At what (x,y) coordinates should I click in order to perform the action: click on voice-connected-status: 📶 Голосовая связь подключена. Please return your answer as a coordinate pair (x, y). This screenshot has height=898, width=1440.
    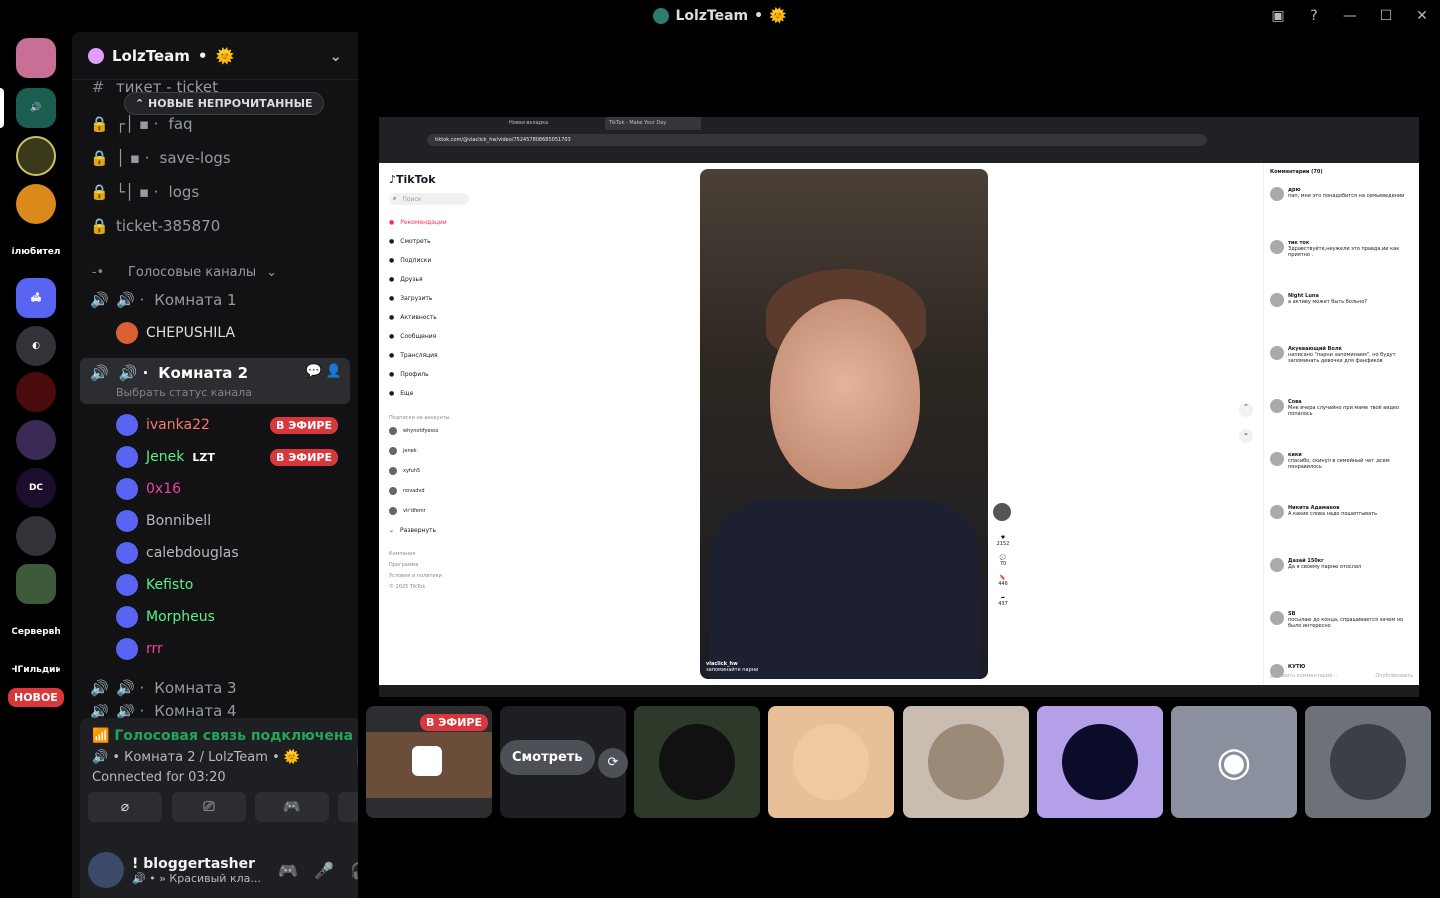
    Looking at the image, I should click on (222, 736).